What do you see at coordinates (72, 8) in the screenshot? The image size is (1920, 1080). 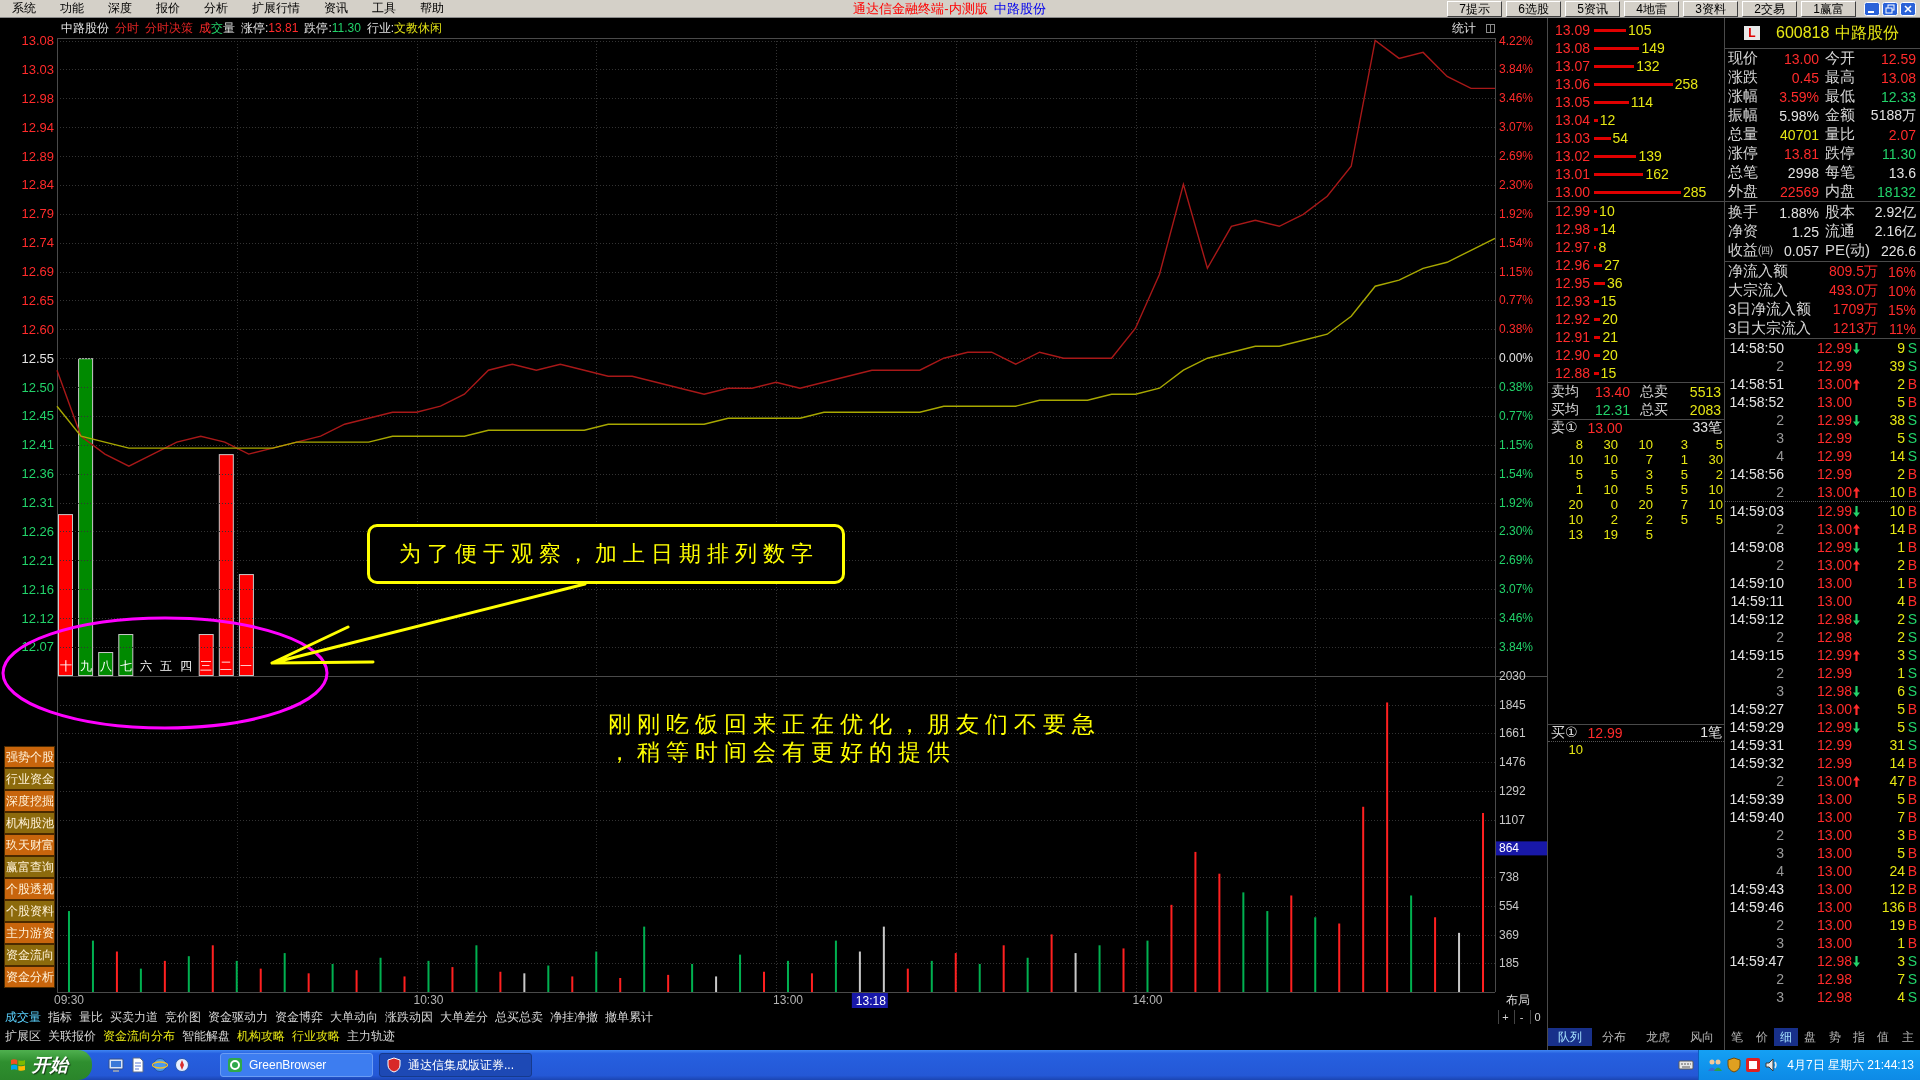 I see `menu-item: 功能` at bounding box center [72, 8].